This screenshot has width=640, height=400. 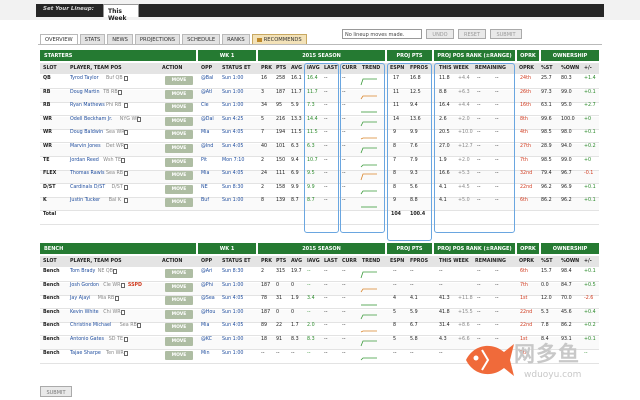 I want to click on player-name-link: Doug Martin, so click(x=85, y=92).